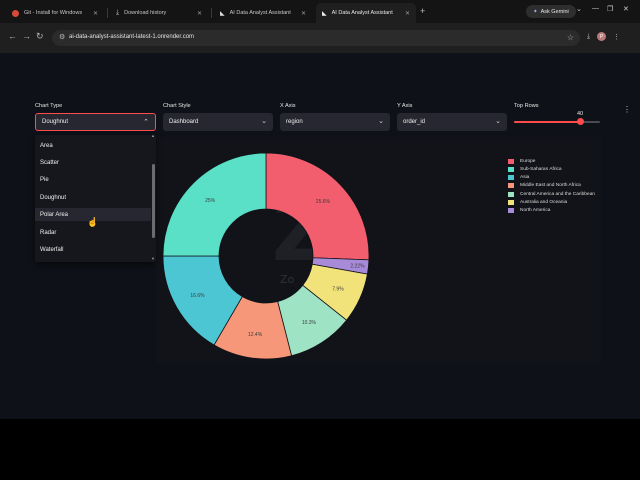 Image resolution: width=640 pixels, height=480 pixels. What do you see at coordinates (525, 178) in the screenshot?
I see `legend-label: Asia` at bounding box center [525, 178].